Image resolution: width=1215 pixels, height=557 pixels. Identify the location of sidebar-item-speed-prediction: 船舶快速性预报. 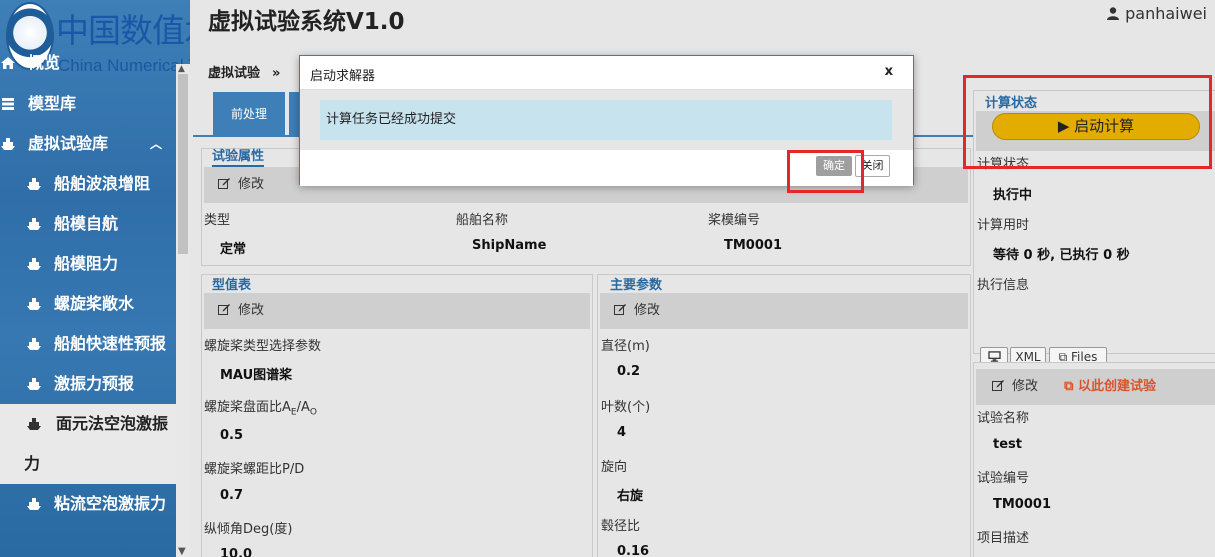
(88, 344).